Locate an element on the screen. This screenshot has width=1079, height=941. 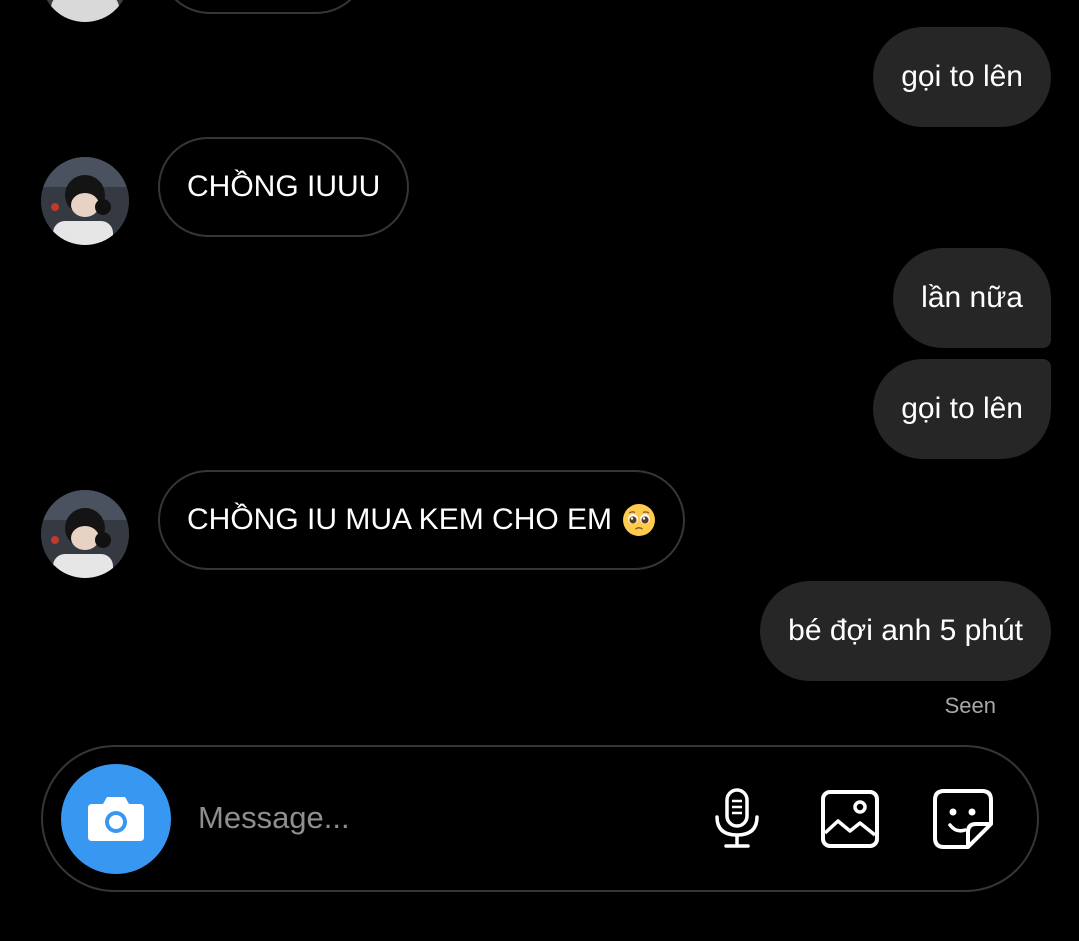
message-text: lần nữa is located at coordinates (972, 297).